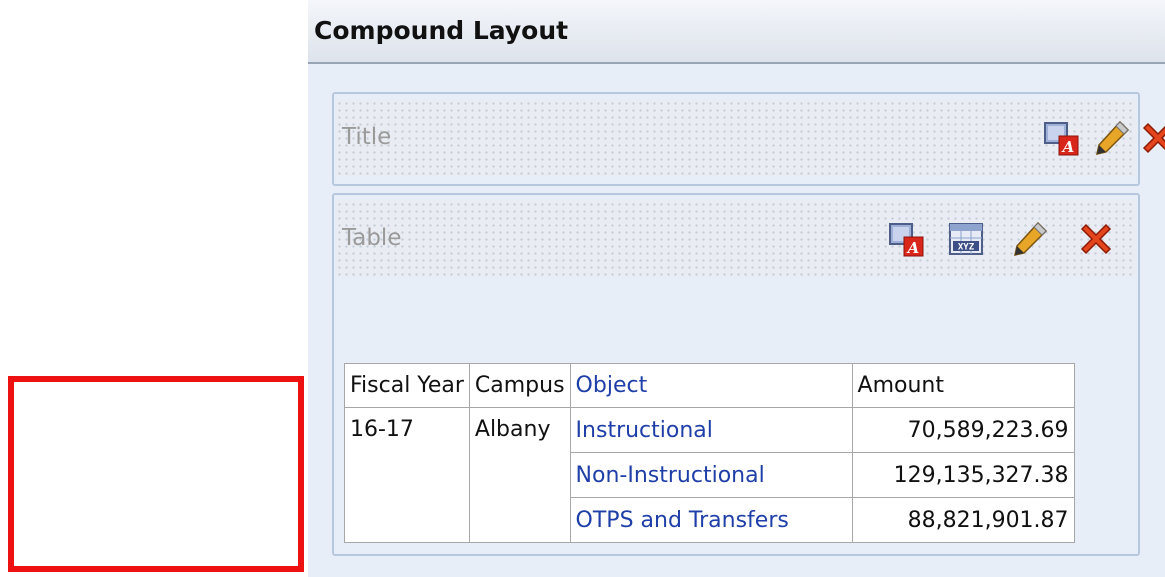  What do you see at coordinates (966, 248) in the screenshot?
I see `svg-text: XYZ` at bounding box center [966, 248].